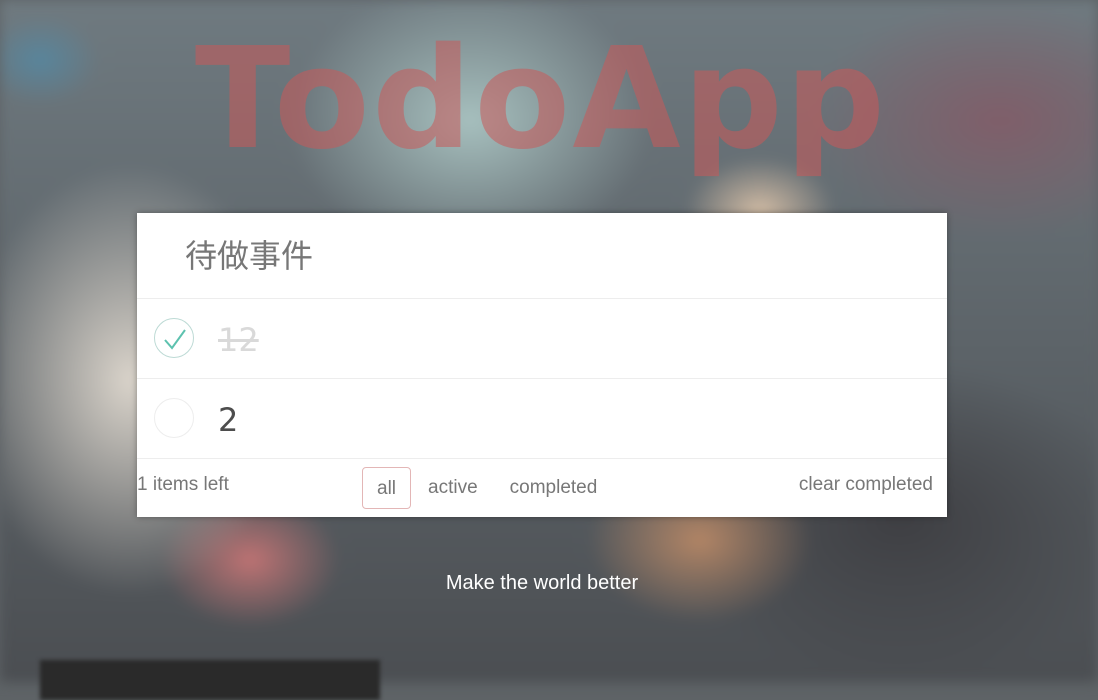 The width and height of the screenshot is (1098, 700). What do you see at coordinates (542, 339) in the screenshot?
I see `todo-item: 12` at bounding box center [542, 339].